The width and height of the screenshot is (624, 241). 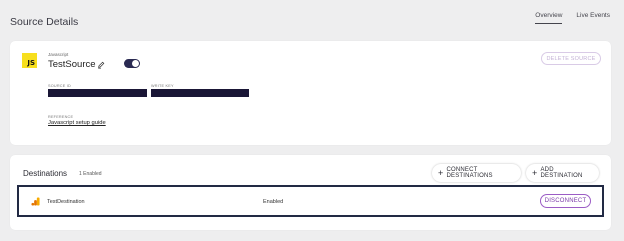 What do you see at coordinates (58, 54) in the screenshot?
I see `source-type: Javascript` at bounding box center [58, 54].